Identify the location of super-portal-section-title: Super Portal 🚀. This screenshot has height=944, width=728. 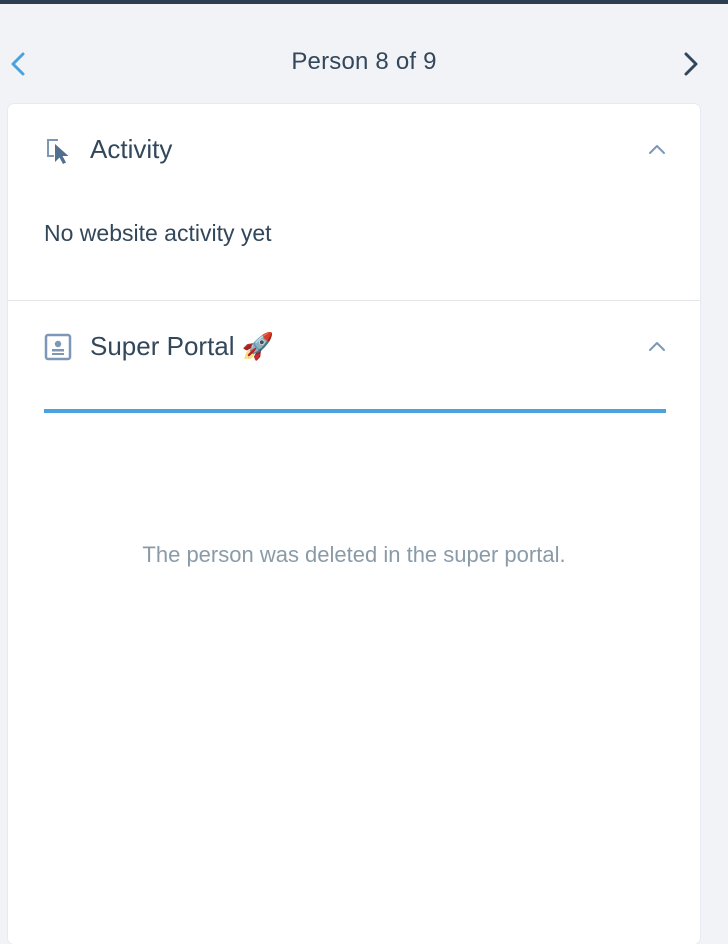
(182, 346).